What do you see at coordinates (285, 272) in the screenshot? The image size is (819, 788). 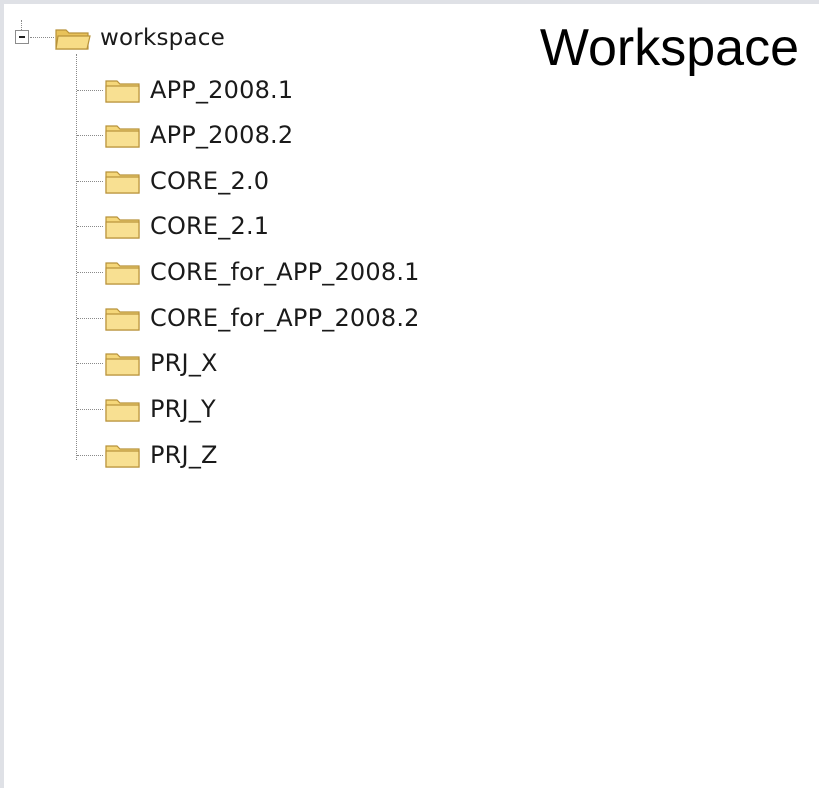 I see `tree-item-label: CORE_for_APP_2008.1` at bounding box center [285, 272].